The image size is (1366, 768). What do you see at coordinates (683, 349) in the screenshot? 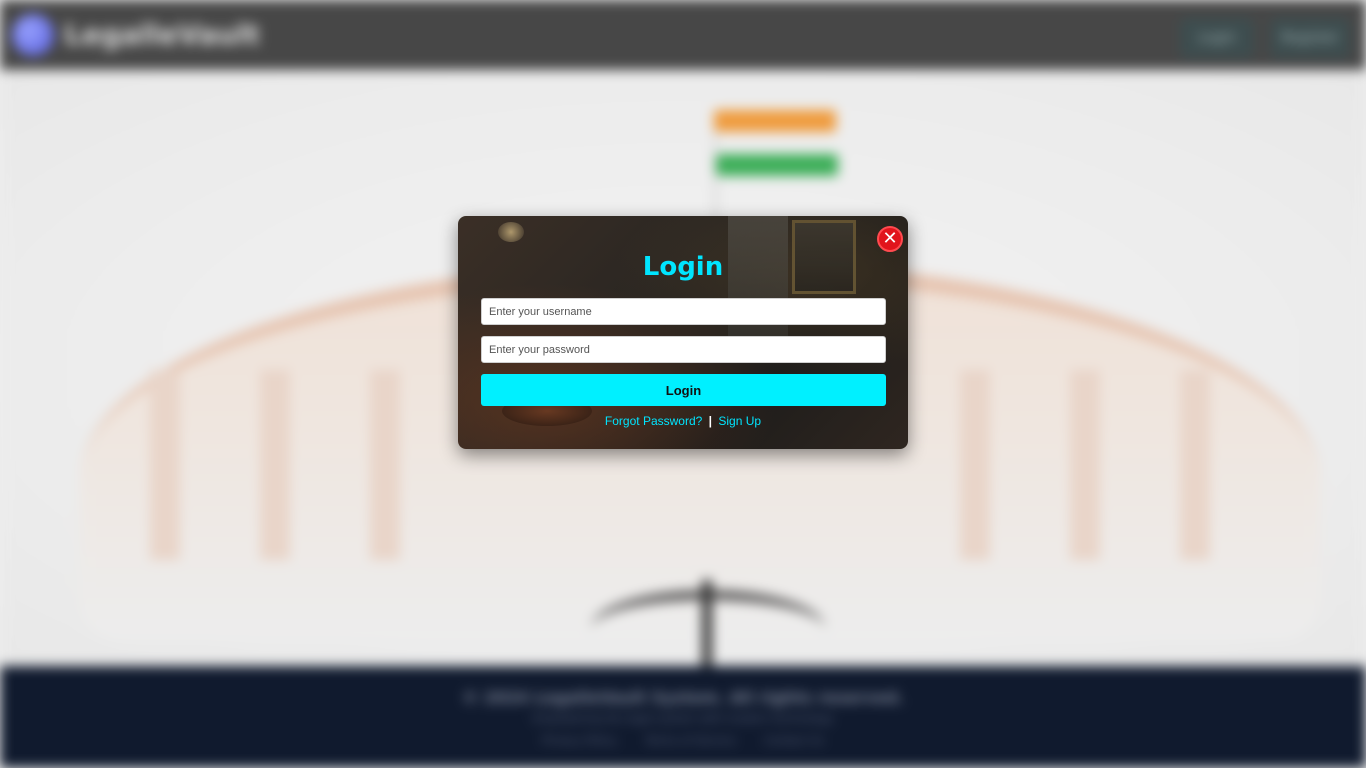
I see `password-input` at bounding box center [683, 349].